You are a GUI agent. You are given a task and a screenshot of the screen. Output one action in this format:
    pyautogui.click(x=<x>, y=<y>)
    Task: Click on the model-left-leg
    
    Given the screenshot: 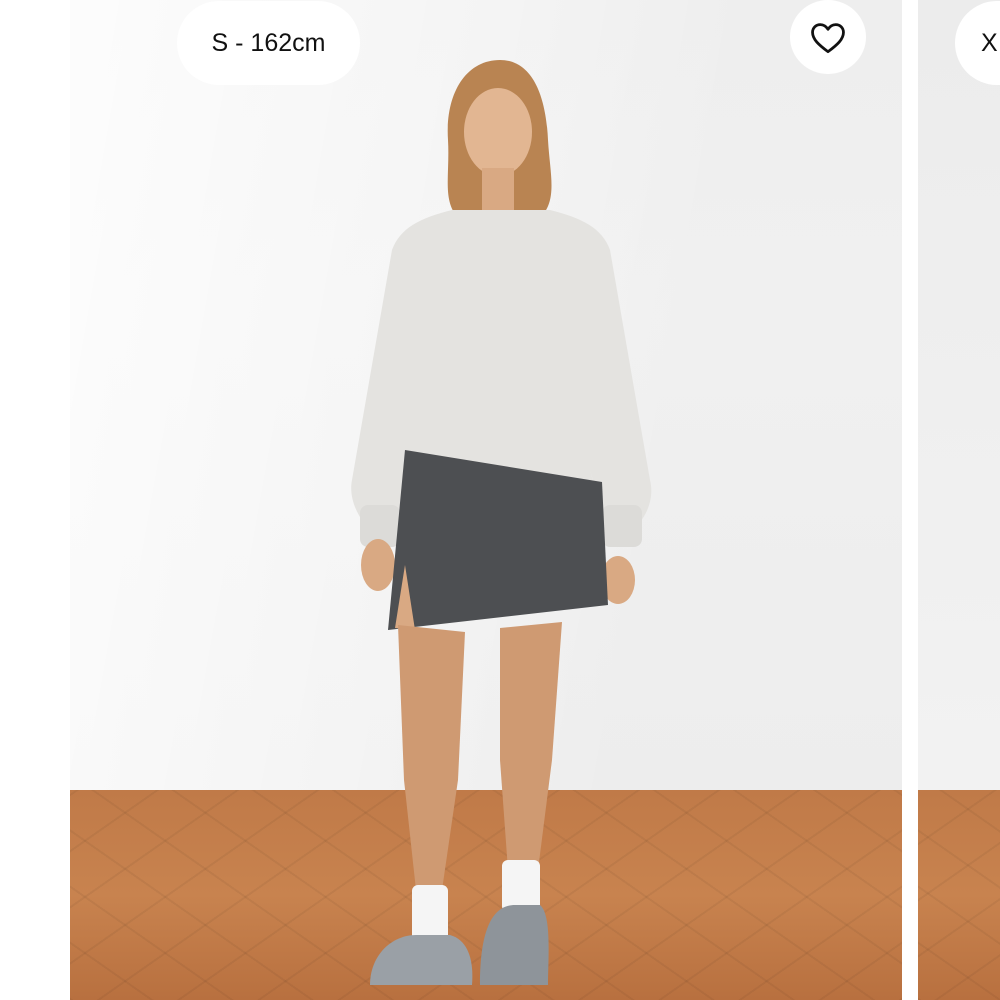 What is the action you would take?
    pyautogui.click(x=431, y=757)
    